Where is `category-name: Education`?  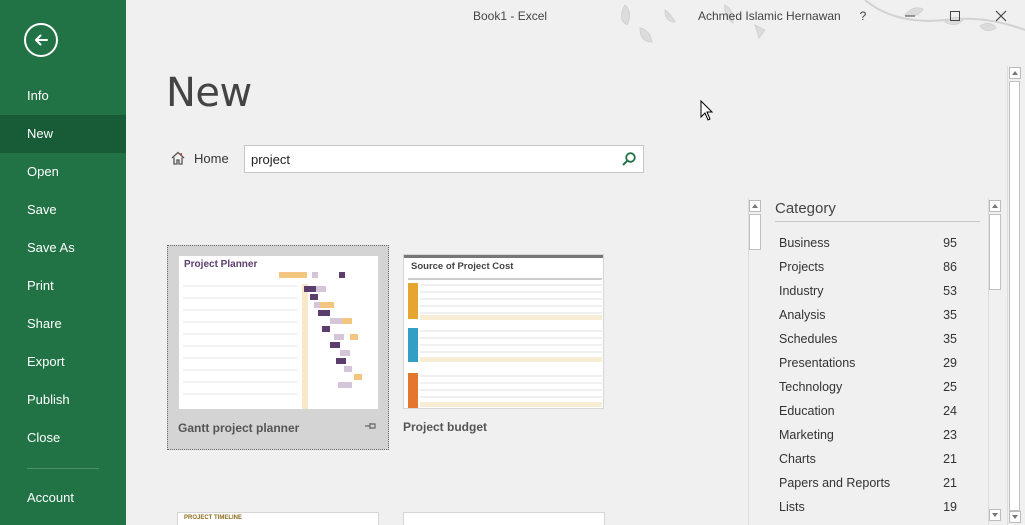
category-name: Education is located at coordinates (807, 411).